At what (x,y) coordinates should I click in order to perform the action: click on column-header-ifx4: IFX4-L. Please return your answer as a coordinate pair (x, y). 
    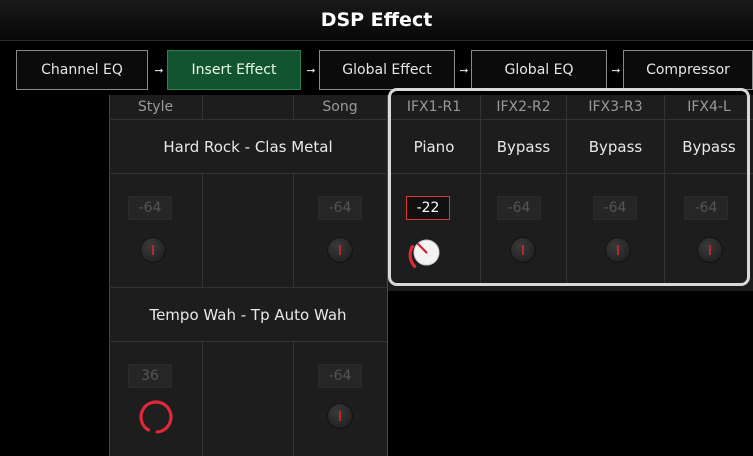
    Looking at the image, I should click on (709, 107).